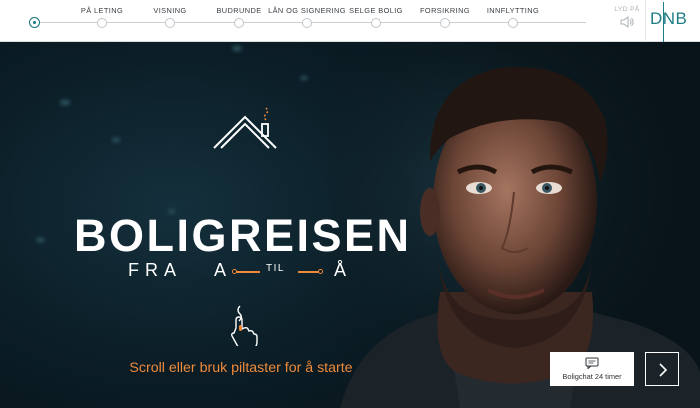  Describe the element at coordinates (34, 22) in the screenshot. I see `timeline-start-marker` at that location.